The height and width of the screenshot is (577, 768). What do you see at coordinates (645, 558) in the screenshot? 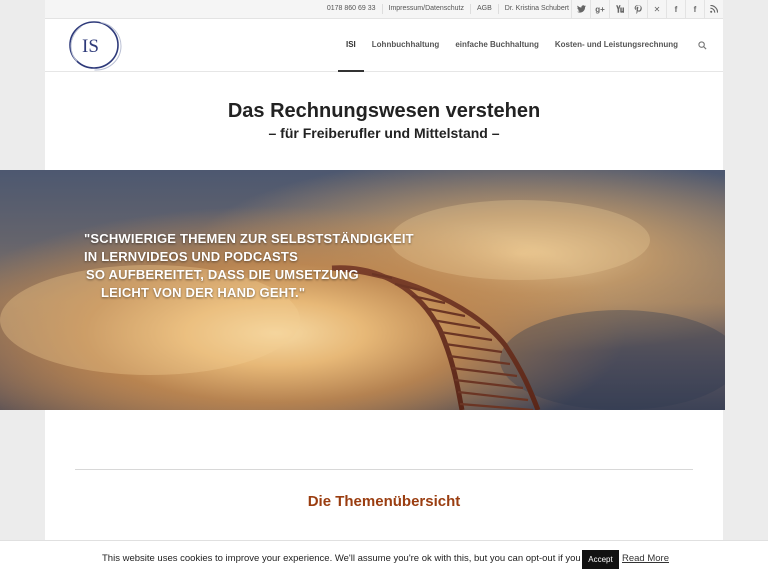
I see `cookie-read-more-link: Read More` at bounding box center [645, 558].